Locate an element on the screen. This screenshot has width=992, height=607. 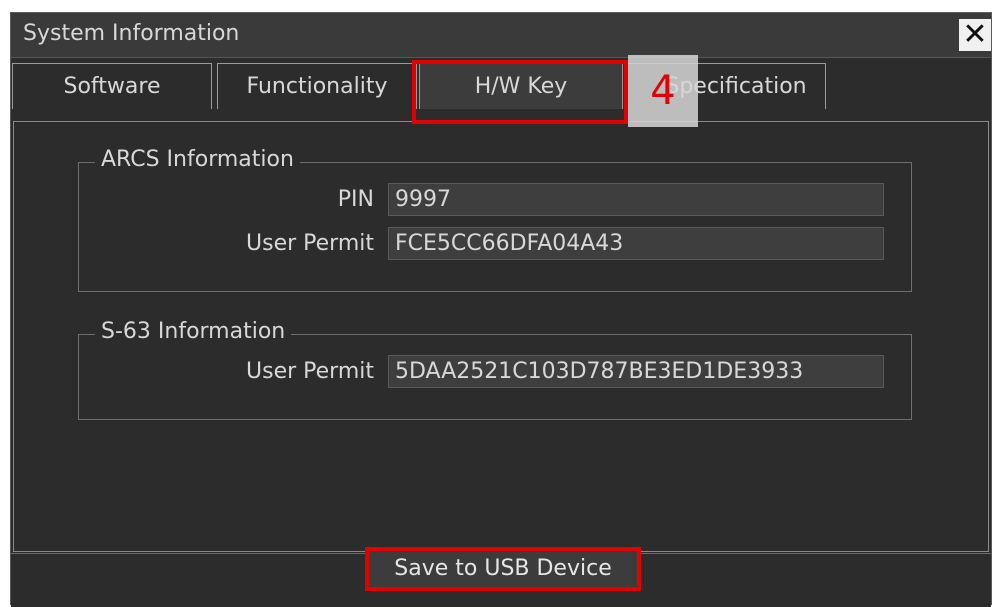
s63-user-permit-field: 5DAA2521C103D787BE3ED1DE3933 is located at coordinates (636, 371).